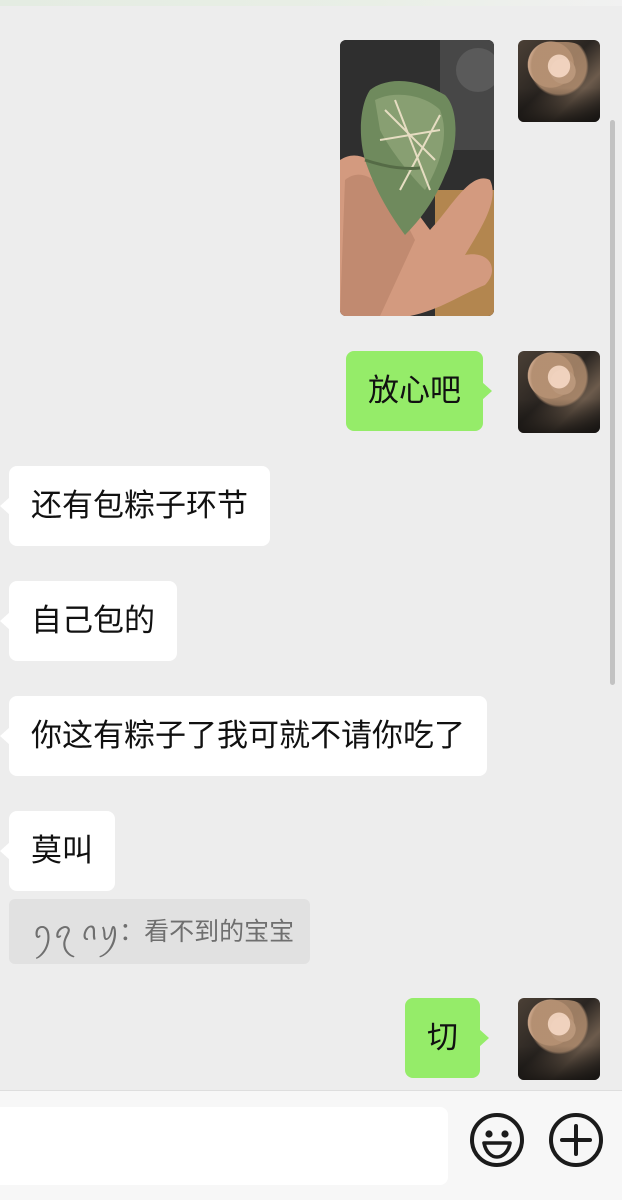 The width and height of the screenshot is (622, 1200). Describe the element at coordinates (576, 1140) in the screenshot. I see `plus-circle-icon` at that location.